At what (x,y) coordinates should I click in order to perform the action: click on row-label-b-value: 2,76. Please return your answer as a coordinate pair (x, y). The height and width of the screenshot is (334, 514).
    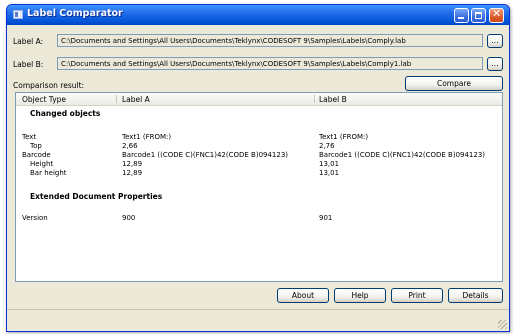
    Looking at the image, I should click on (327, 146).